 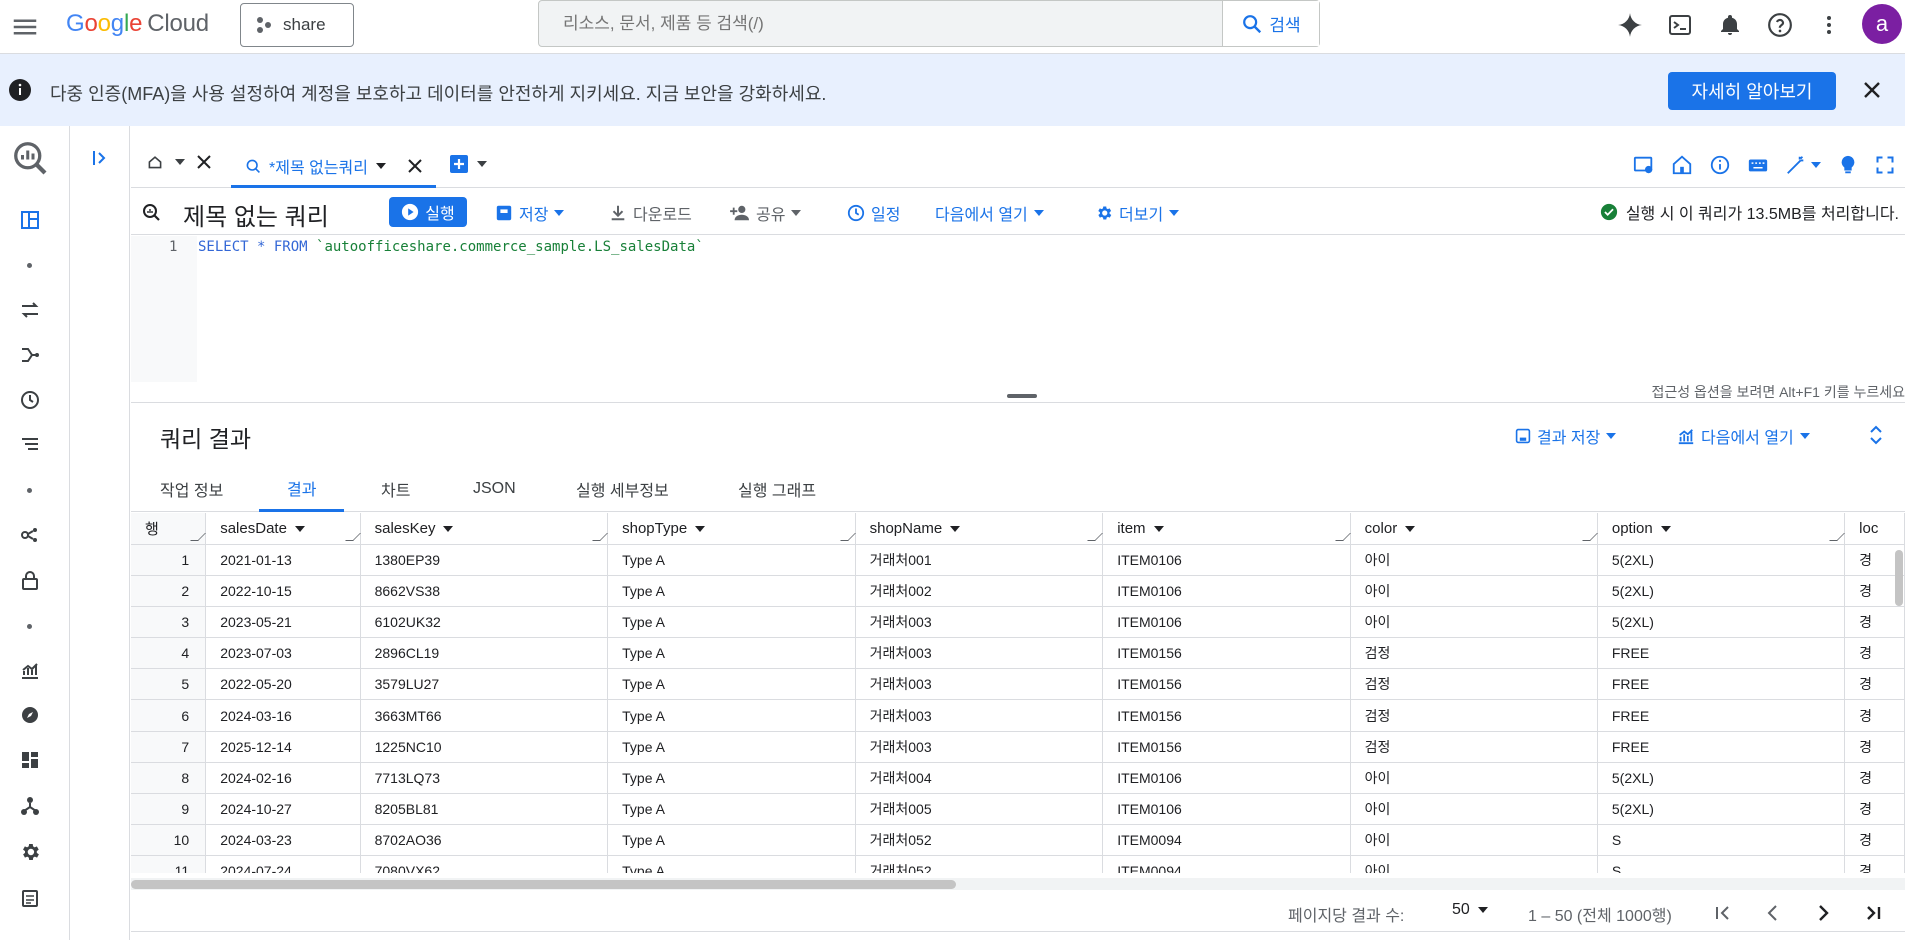 I want to click on search-button: 검색, so click(x=1270, y=23).